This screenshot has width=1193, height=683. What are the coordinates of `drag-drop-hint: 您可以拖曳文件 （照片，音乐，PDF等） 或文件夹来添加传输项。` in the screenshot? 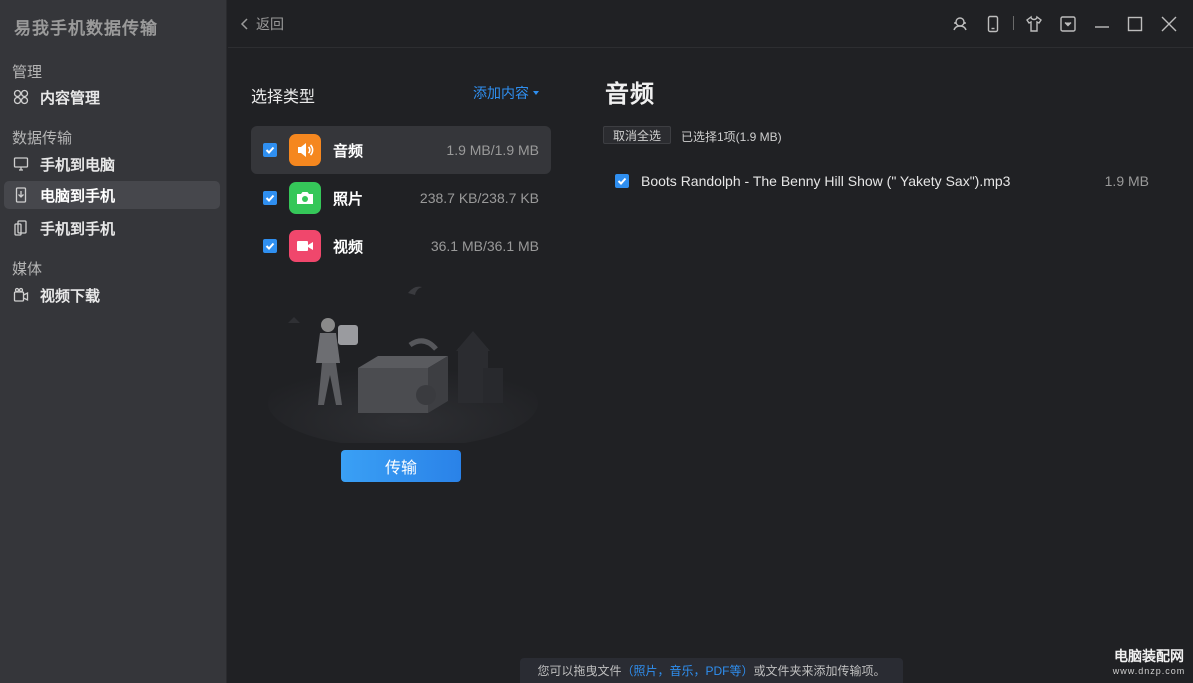 It's located at (711, 670).